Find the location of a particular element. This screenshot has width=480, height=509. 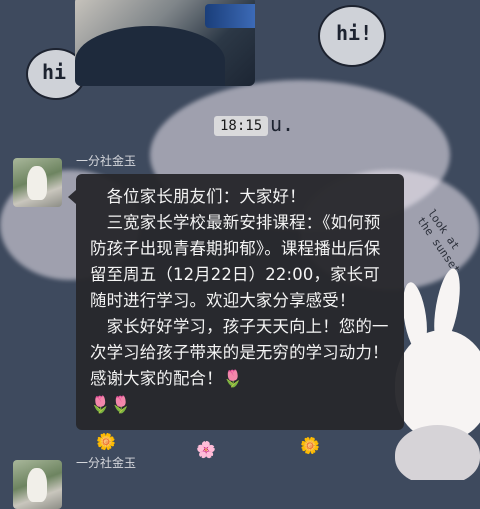

doodle-text: u. is located at coordinates (282, 124).